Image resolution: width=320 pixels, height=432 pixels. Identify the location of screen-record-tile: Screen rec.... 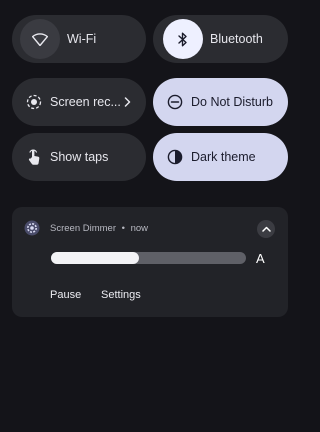
(79, 102).